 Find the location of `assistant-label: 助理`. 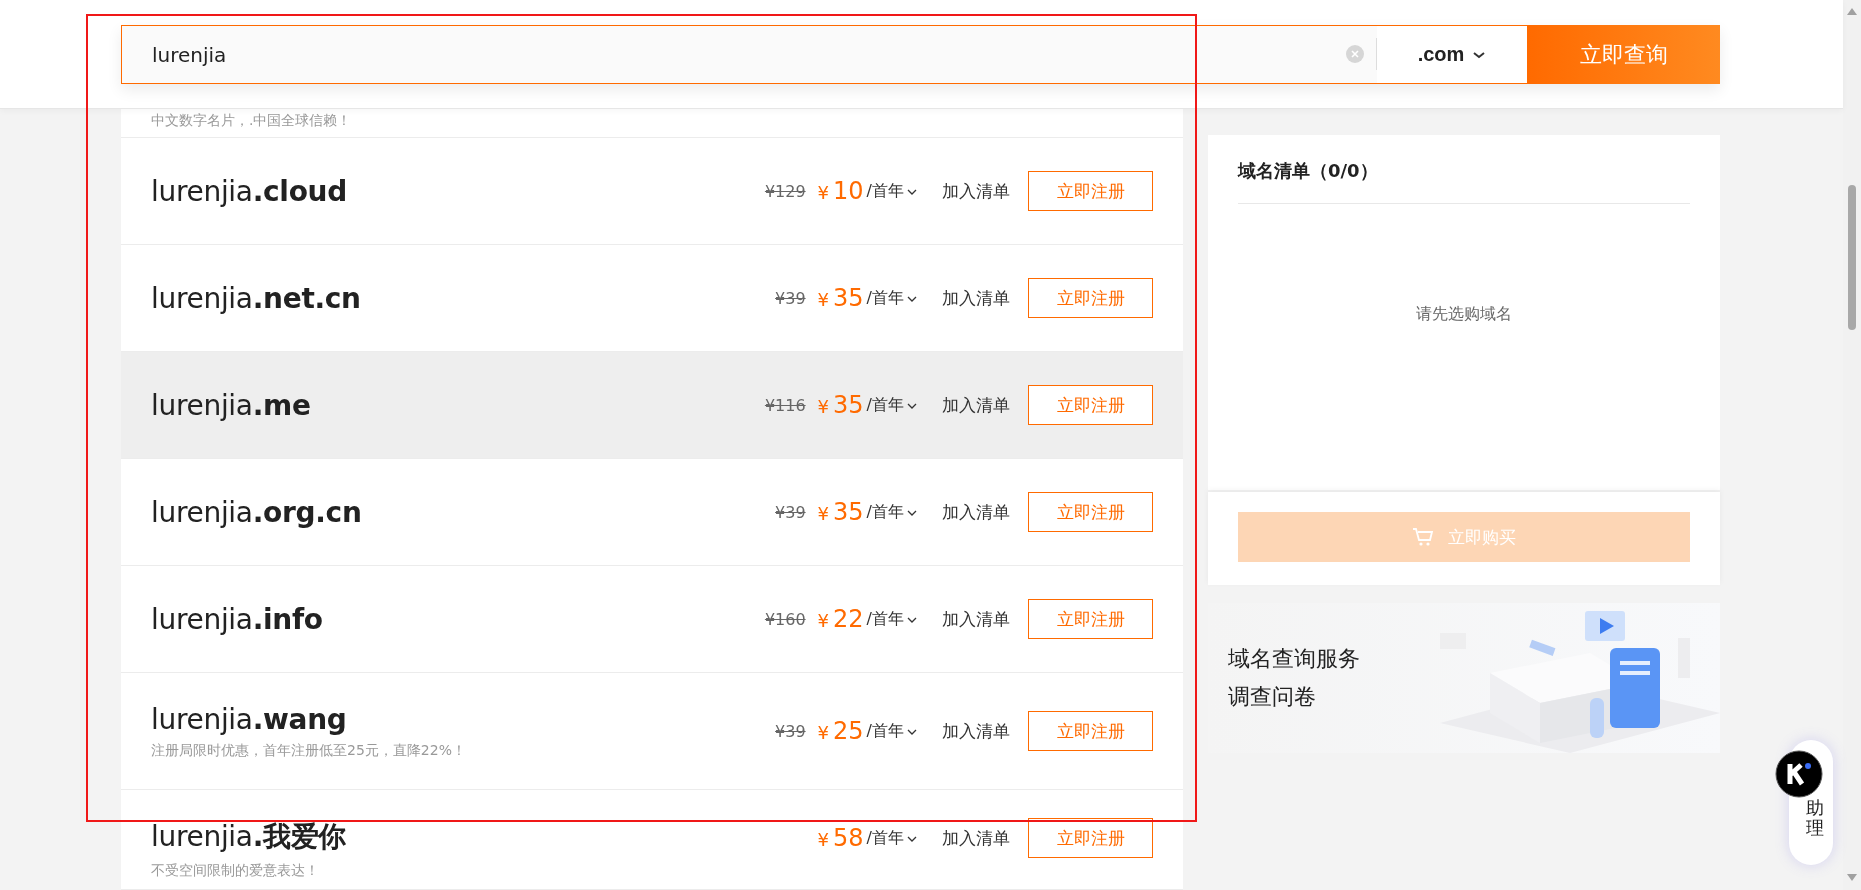

assistant-label: 助理 is located at coordinates (1815, 818).